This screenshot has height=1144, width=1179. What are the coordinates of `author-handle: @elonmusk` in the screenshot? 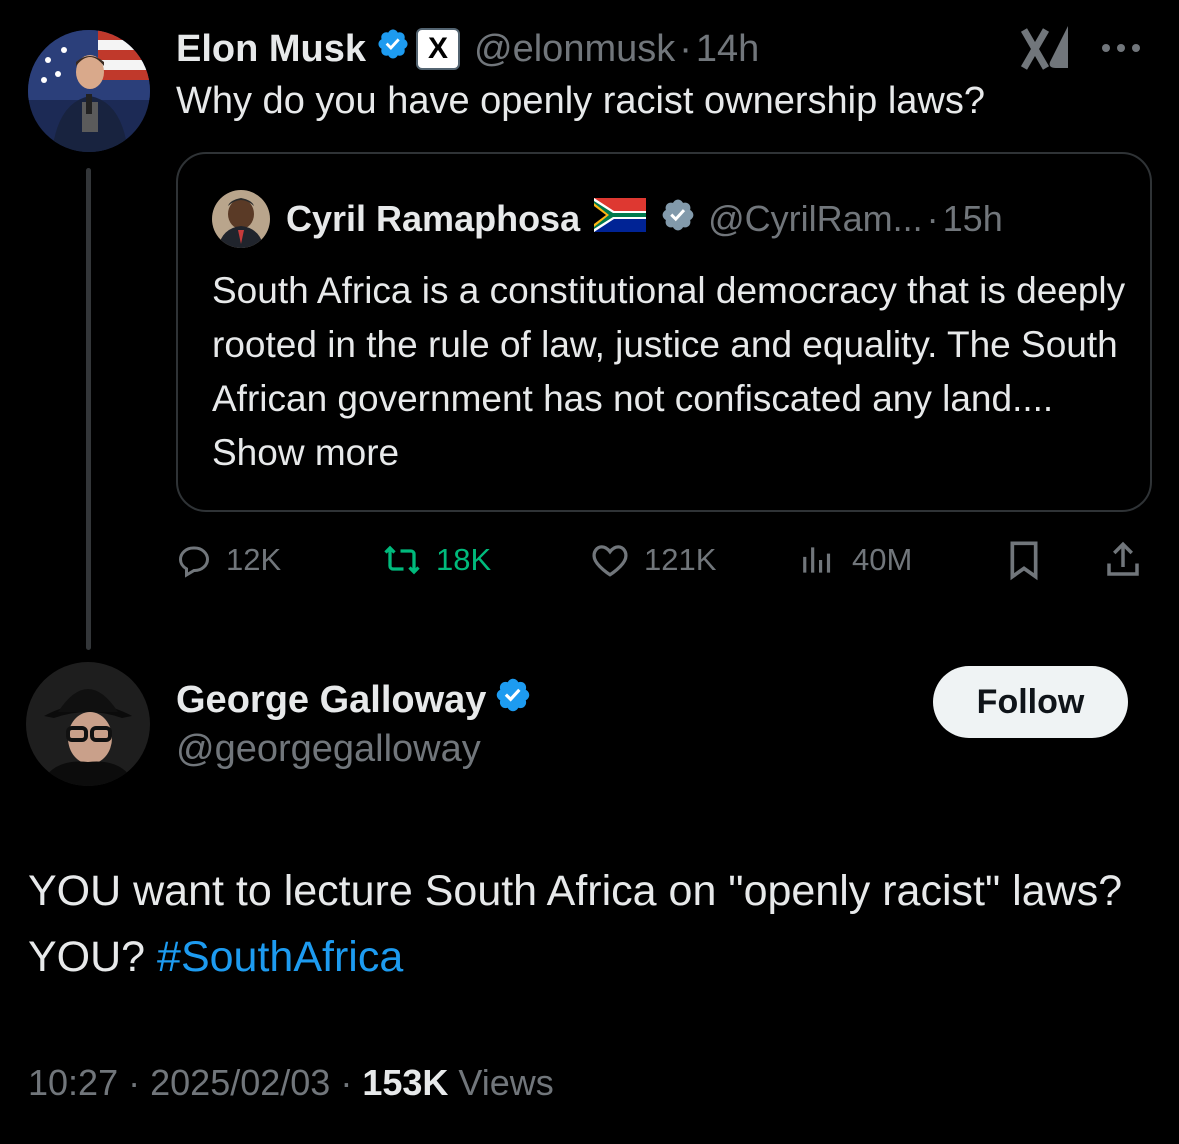 It's located at (574, 49).